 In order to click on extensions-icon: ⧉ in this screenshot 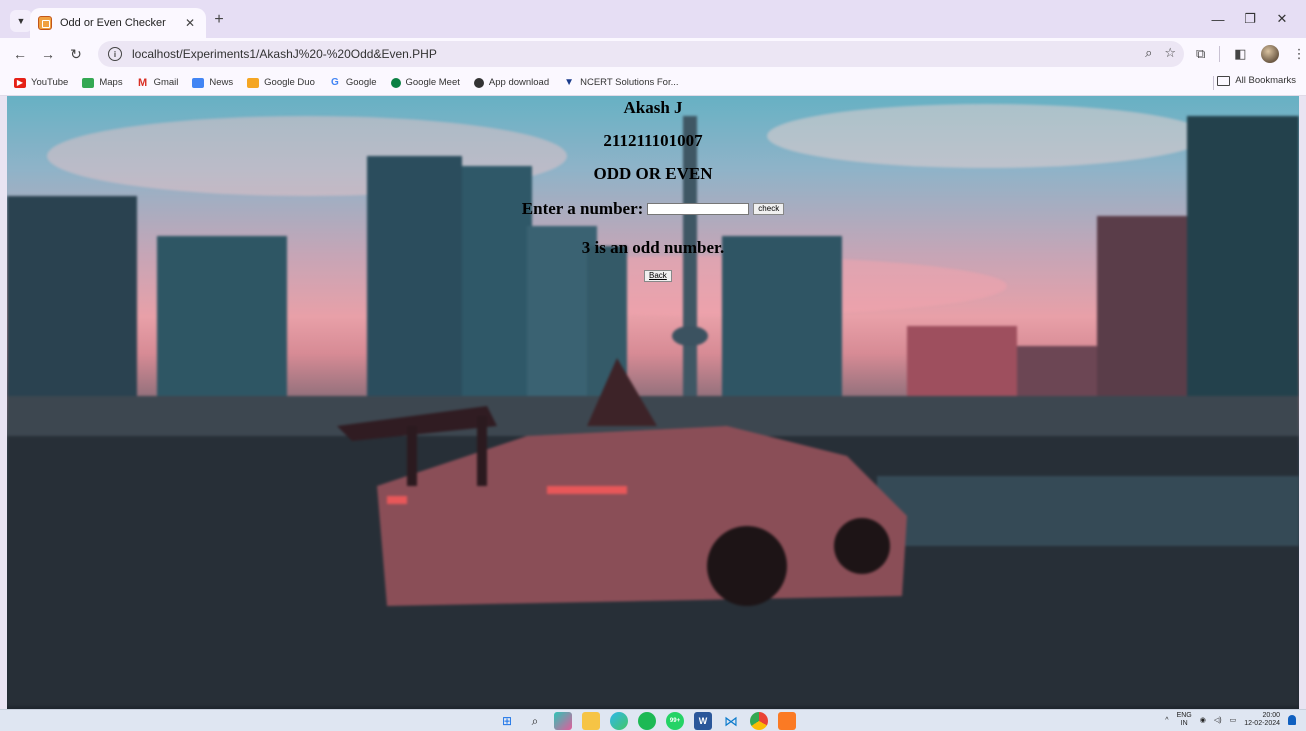, I will do `click(1200, 54)`.